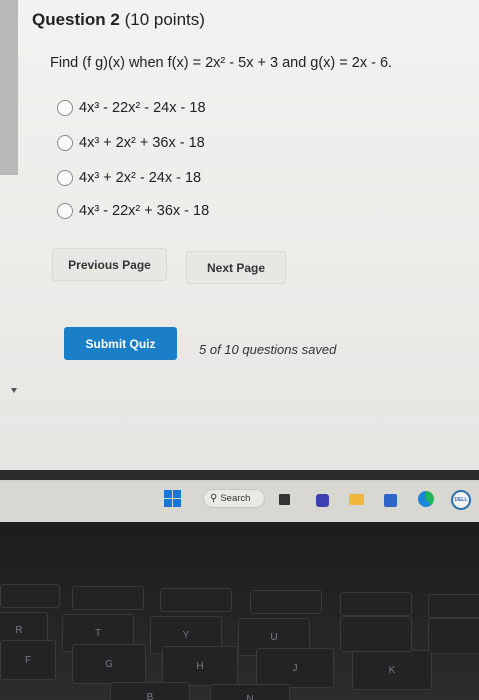 Image resolution: width=479 pixels, height=700 pixels. What do you see at coordinates (268, 349) in the screenshot?
I see `saved-status-text: 5 of 10 questions saved` at bounding box center [268, 349].